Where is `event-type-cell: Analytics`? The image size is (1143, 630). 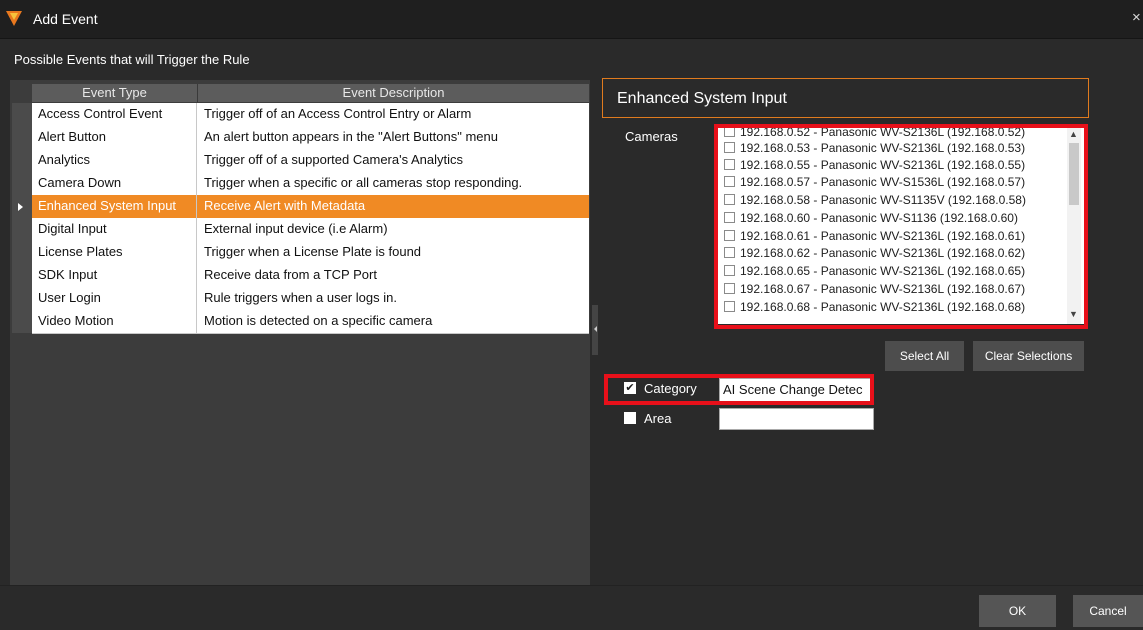
event-type-cell: Analytics is located at coordinates (114, 160).